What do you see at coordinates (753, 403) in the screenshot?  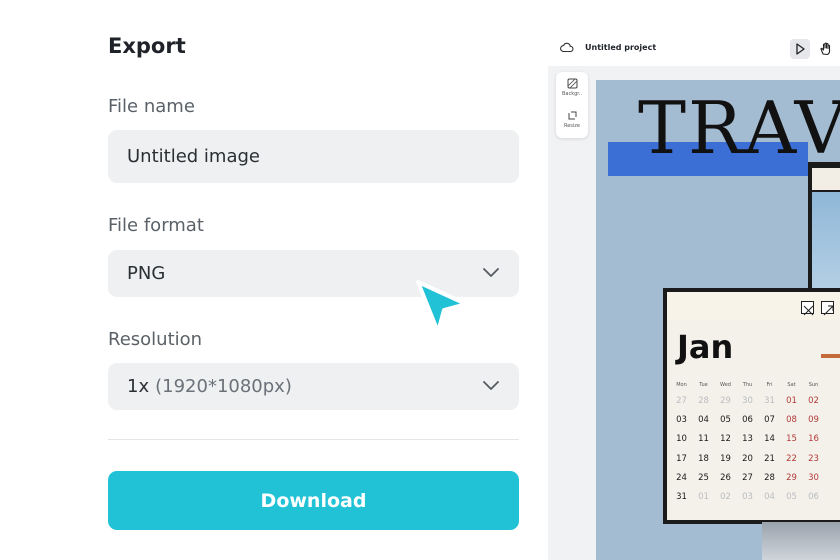 I see `calendar-week-row: 27 28 29 30 31 01 02` at bounding box center [753, 403].